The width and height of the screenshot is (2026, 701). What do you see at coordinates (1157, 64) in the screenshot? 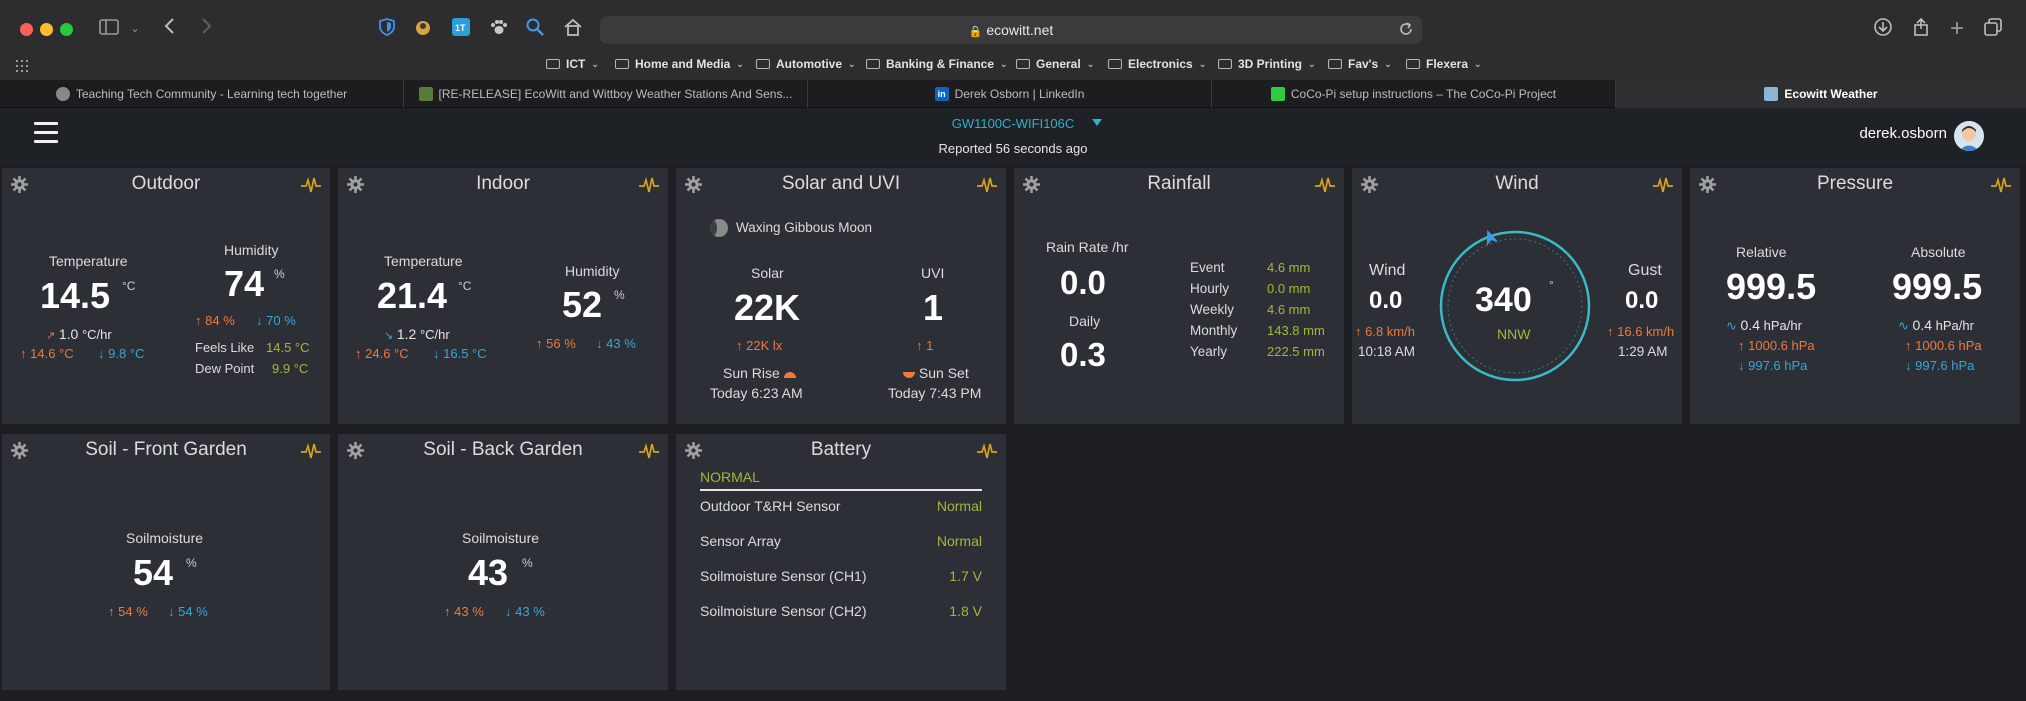
I see `bookmark-folder-electronics: Electronics ⌄` at bounding box center [1157, 64].